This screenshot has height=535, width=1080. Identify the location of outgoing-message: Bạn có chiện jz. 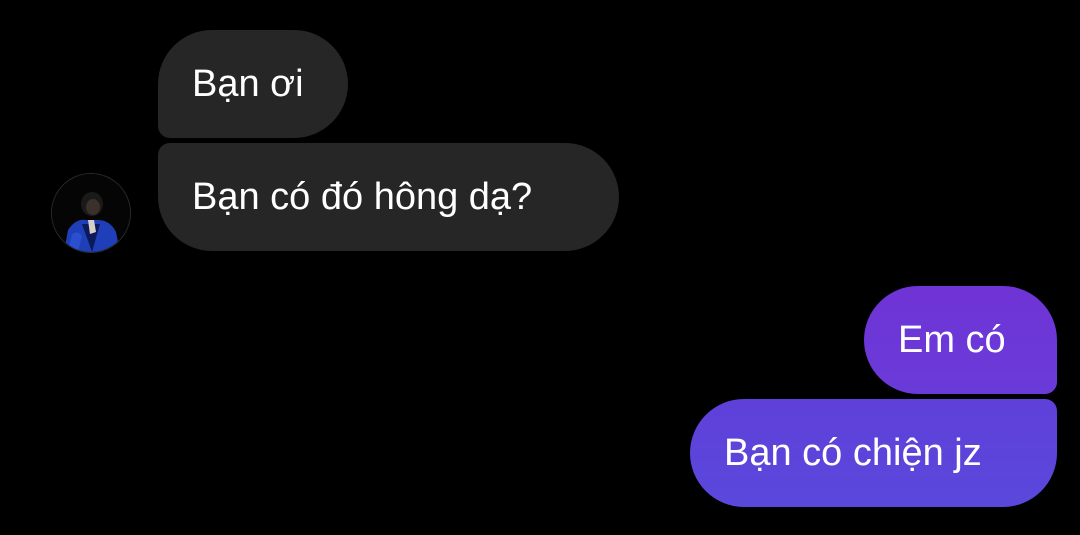
(873, 453).